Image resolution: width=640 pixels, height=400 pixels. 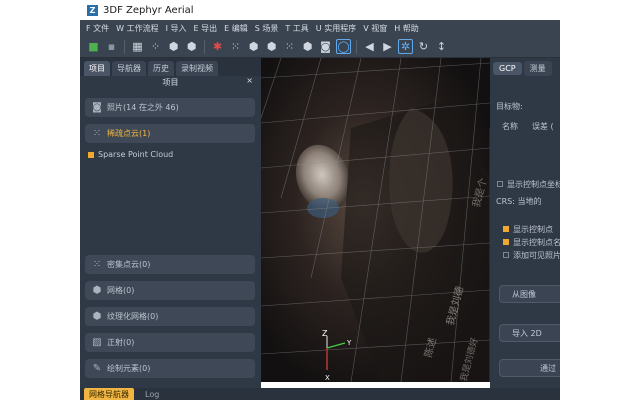 I want to click on ortho-section: ▨ 正射(0), so click(x=170, y=342).